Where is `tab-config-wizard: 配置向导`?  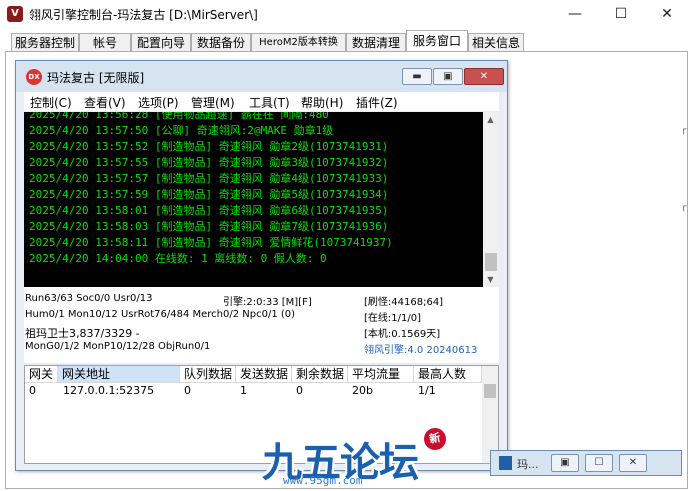 tab-config-wizard: 配置向导 is located at coordinates (161, 42).